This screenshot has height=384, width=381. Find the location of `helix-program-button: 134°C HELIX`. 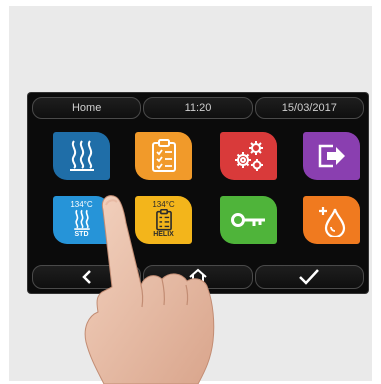

helix-program-button: 134°C HELIX is located at coordinates (163, 220).